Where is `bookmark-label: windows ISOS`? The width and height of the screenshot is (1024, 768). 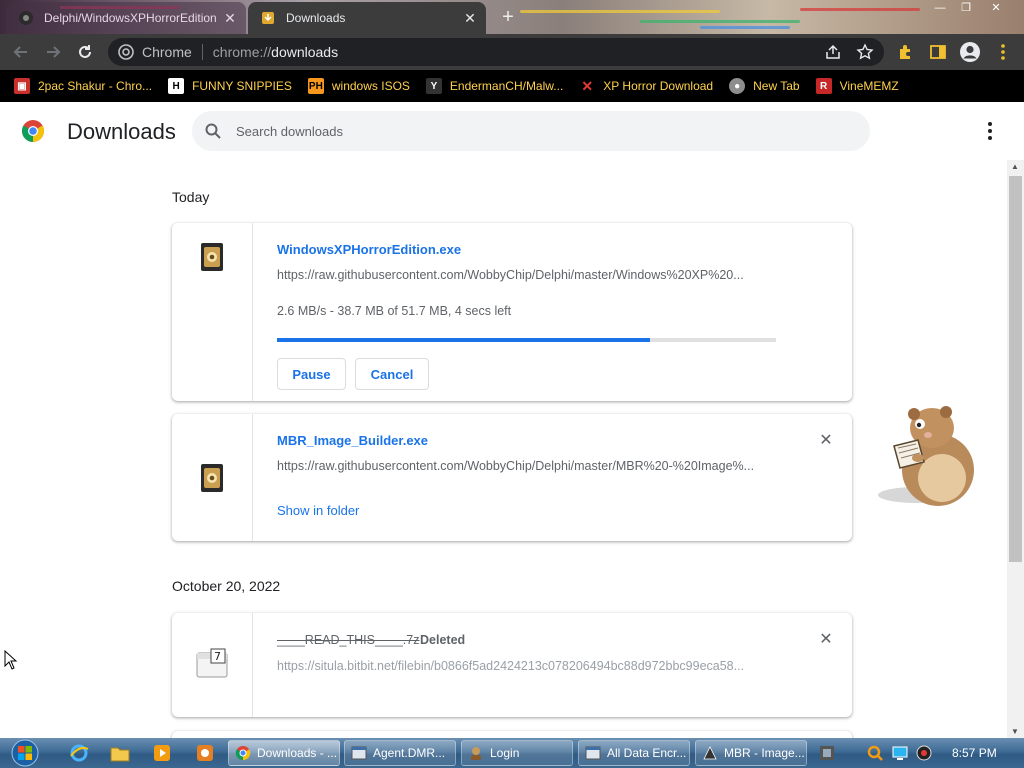 bookmark-label: windows ISOS is located at coordinates (370, 86).